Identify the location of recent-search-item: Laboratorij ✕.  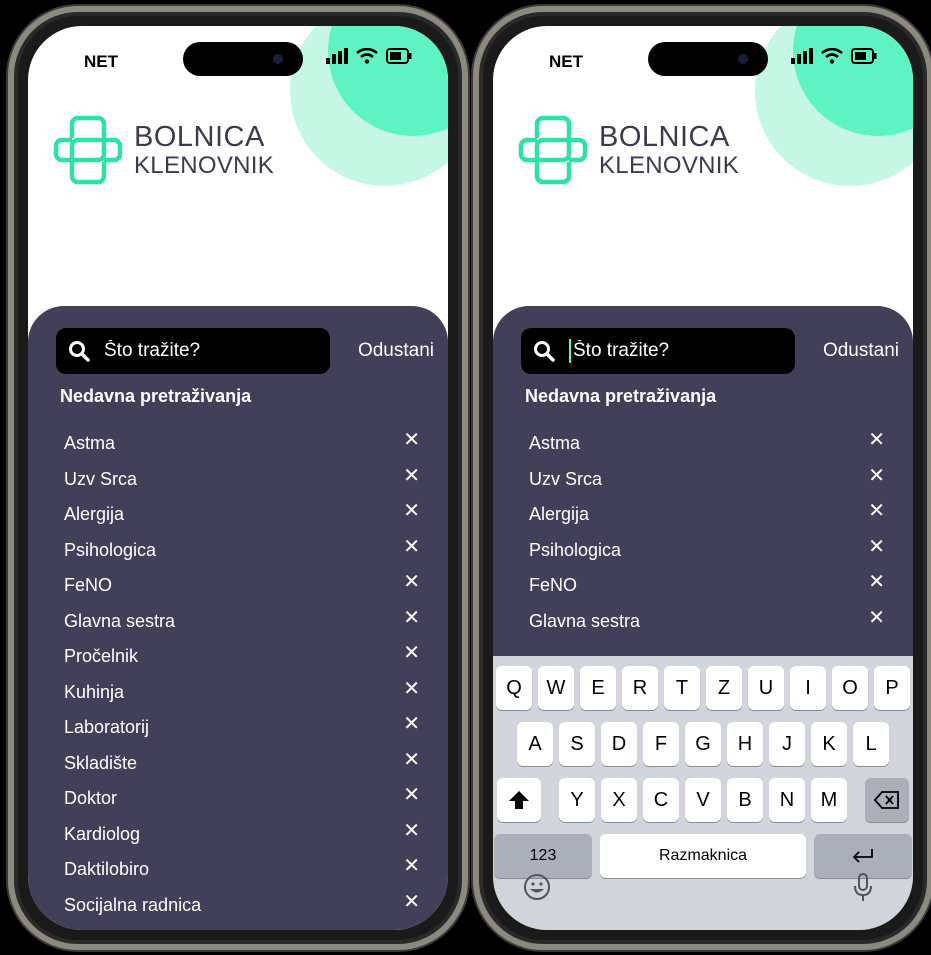
(242, 728).